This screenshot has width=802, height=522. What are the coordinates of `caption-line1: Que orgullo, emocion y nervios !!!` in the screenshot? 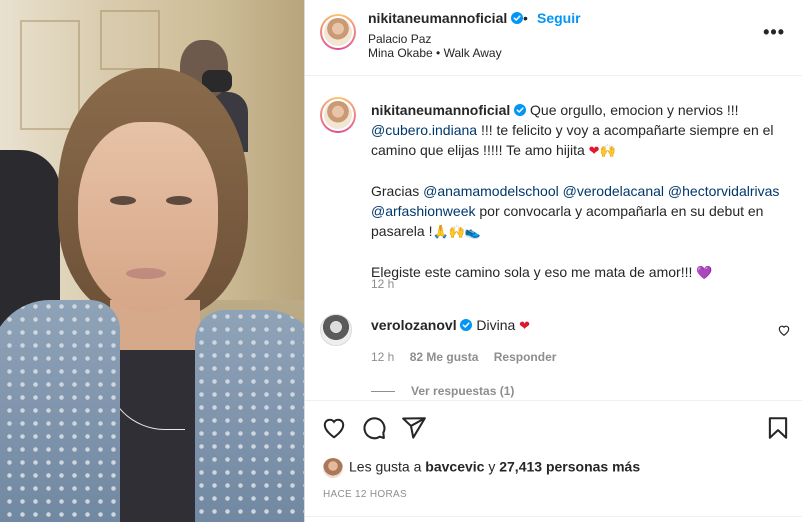 It's located at (634, 110).